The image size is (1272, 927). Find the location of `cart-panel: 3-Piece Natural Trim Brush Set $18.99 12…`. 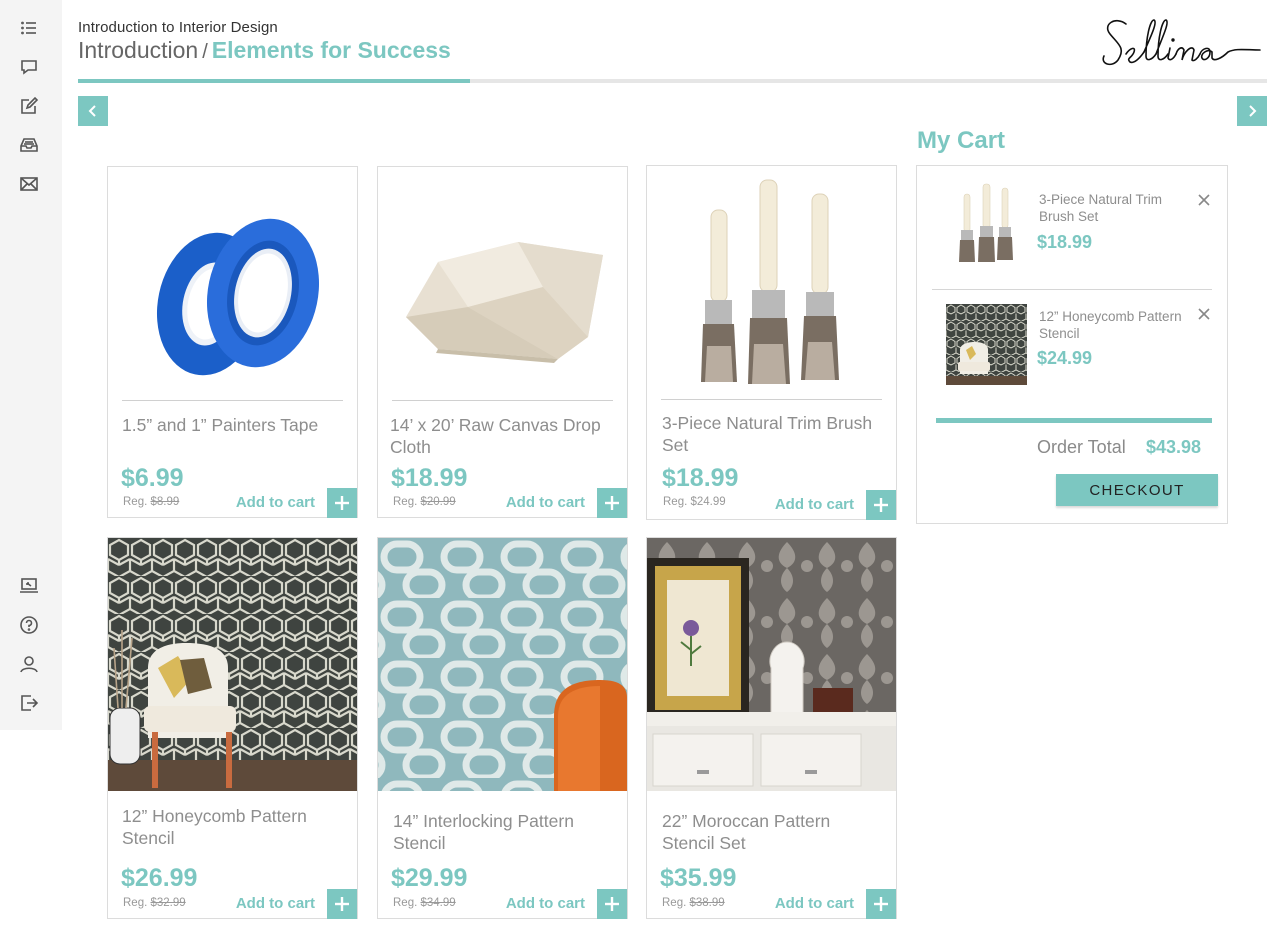

cart-panel: 3-Piece Natural Trim Brush Set $18.99 12… is located at coordinates (1072, 344).